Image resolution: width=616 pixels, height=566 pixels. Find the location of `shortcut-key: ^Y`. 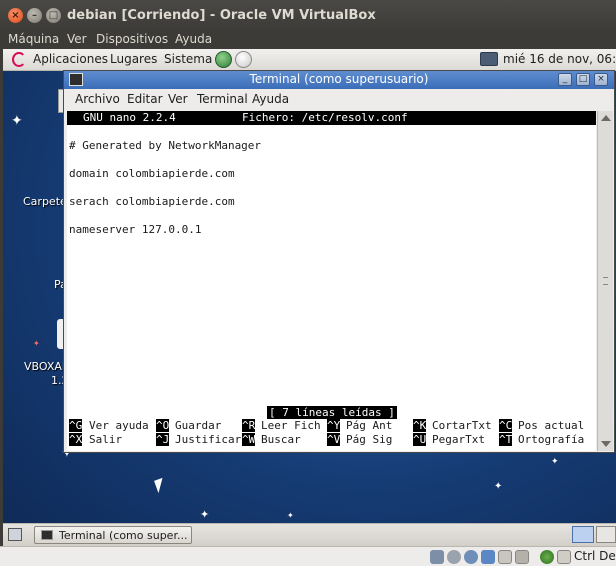

shortcut-key: ^Y is located at coordinates (334, 425).